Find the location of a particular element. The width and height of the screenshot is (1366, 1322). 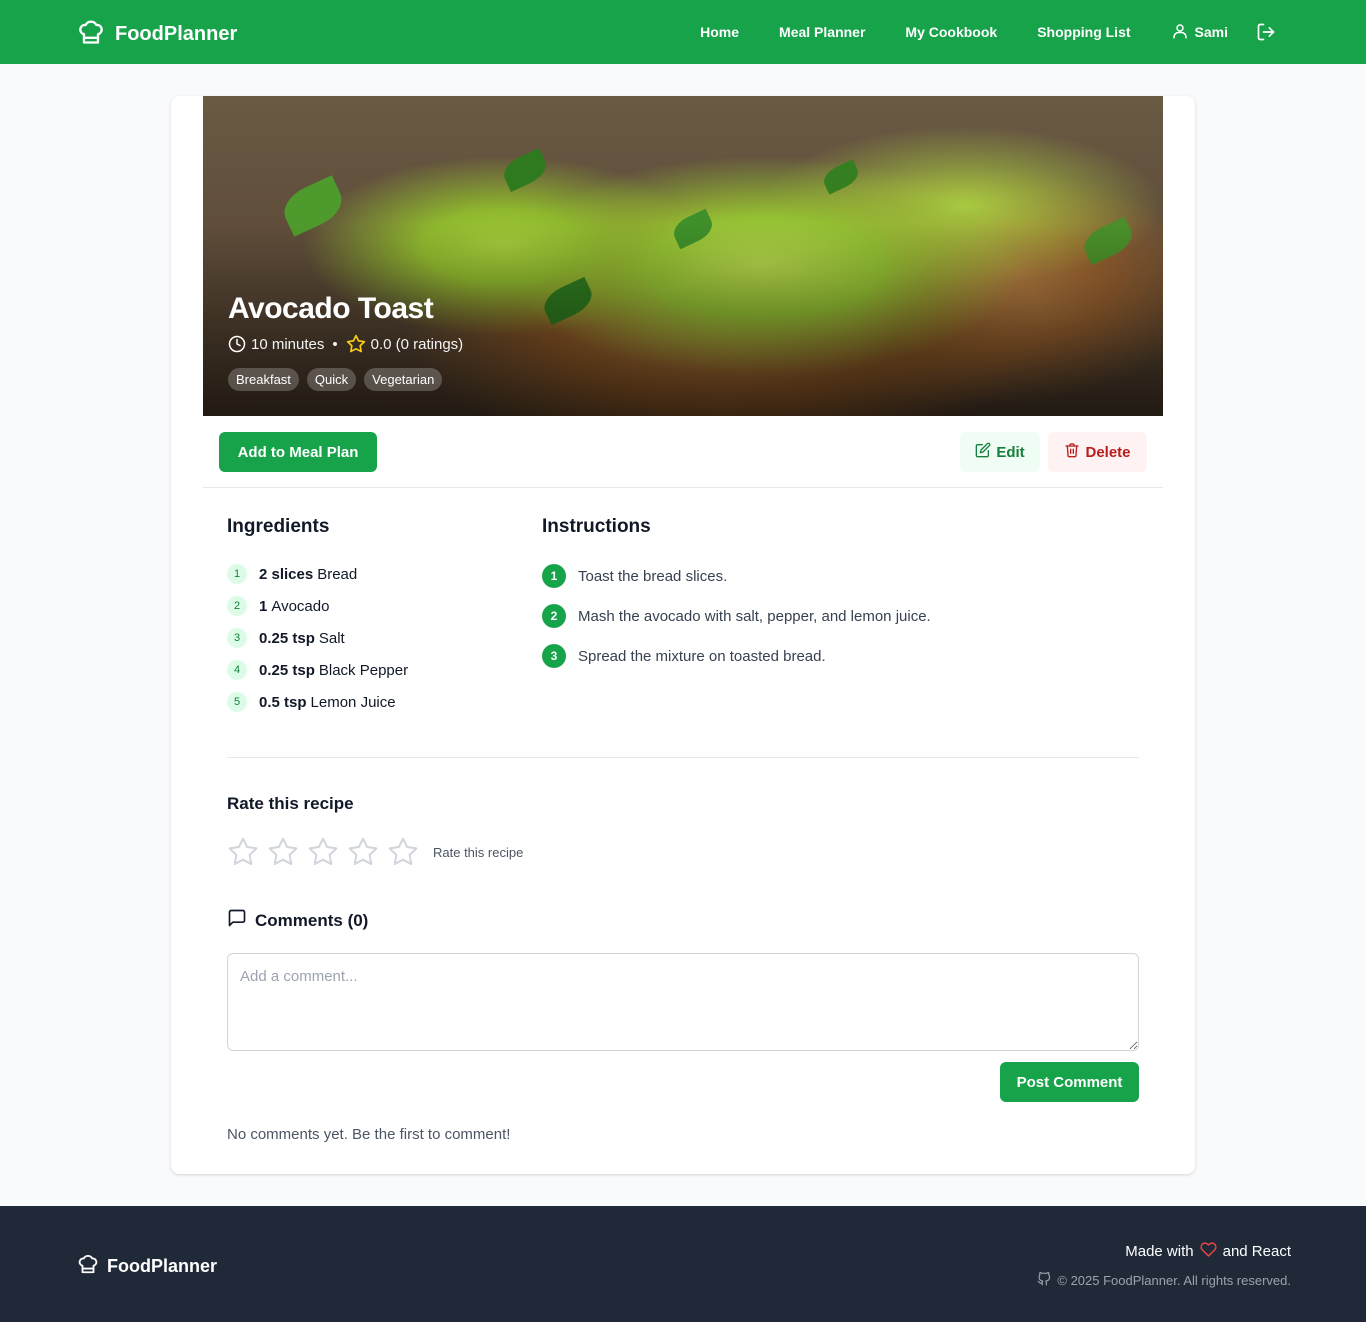

comment-icon is located at coordinates (237, 920).